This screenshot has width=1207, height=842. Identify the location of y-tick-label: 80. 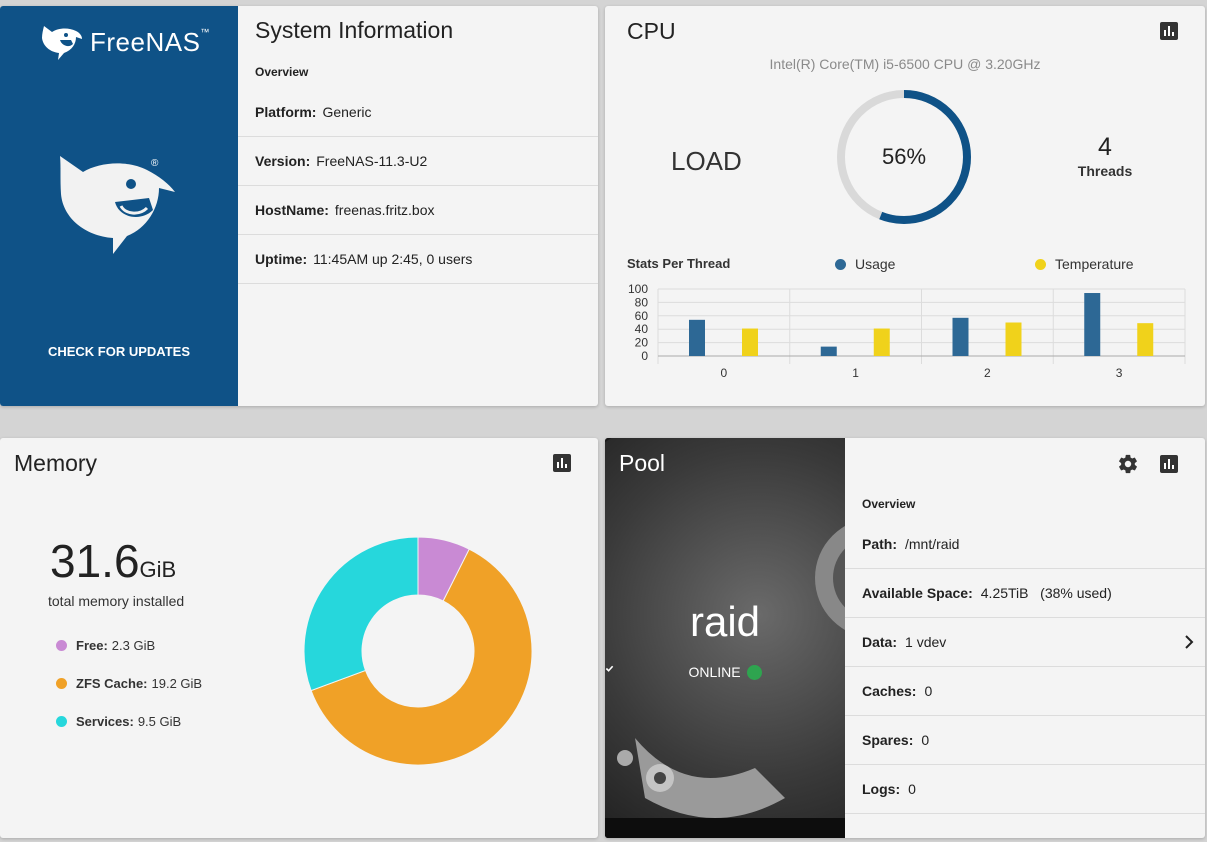
(642, 302).